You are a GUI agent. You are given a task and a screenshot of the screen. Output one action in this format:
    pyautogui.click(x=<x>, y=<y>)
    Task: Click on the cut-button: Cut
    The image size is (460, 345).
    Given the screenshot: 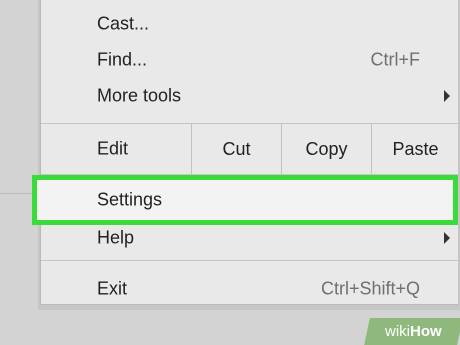 What is the action you would take?
    pyautogui.click(x=236, y=149)
    